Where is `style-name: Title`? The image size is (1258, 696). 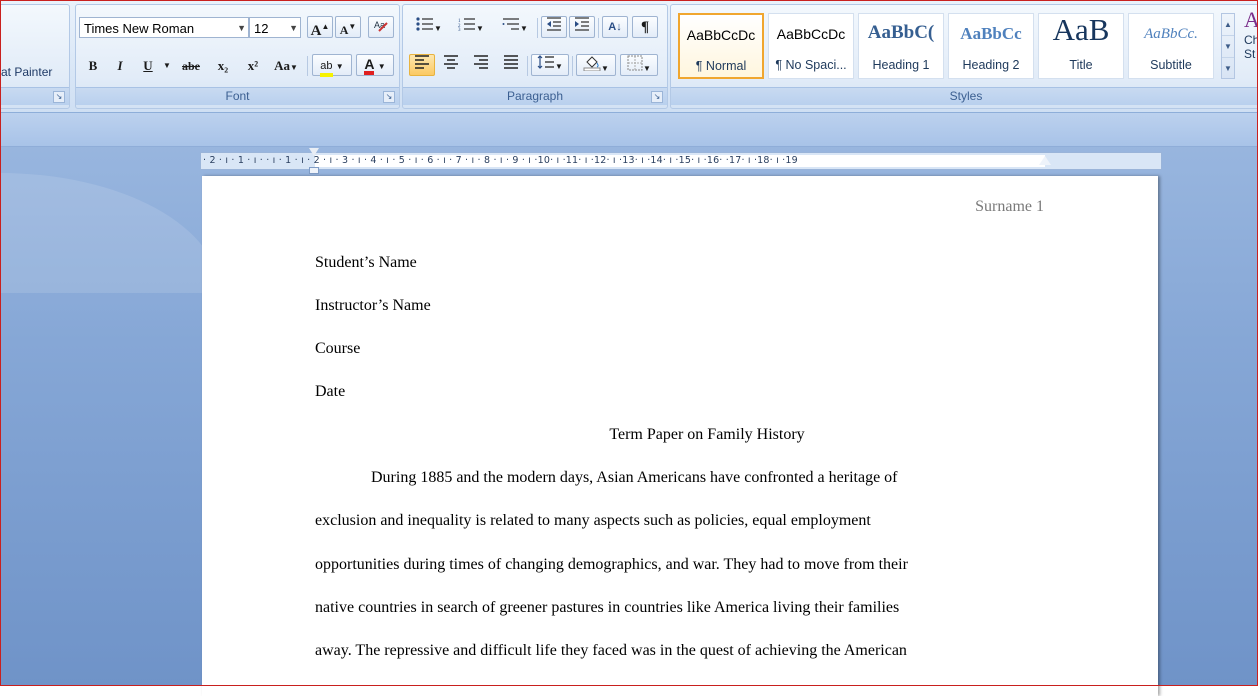 style-name: Title is located at coordinates (1081, 65).